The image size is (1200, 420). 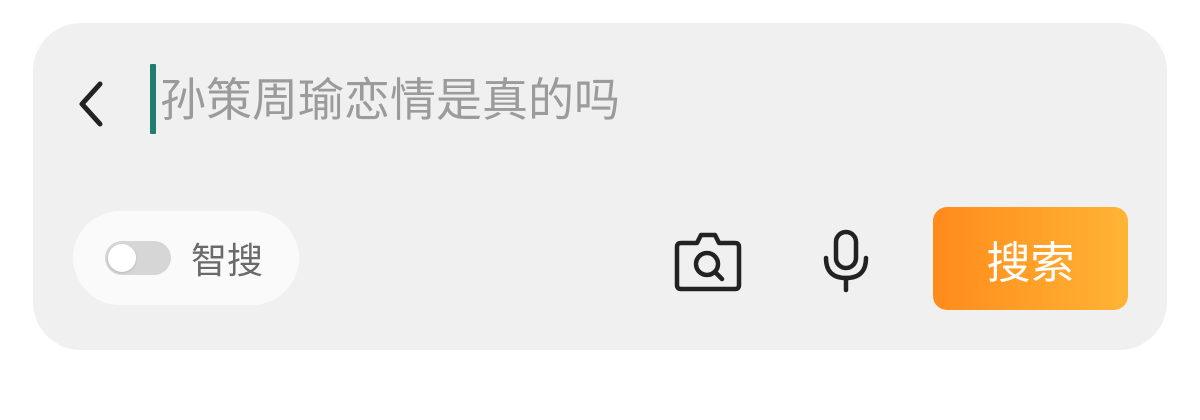 I want to click on chevron-left-icon, so click(x=91, y=104).